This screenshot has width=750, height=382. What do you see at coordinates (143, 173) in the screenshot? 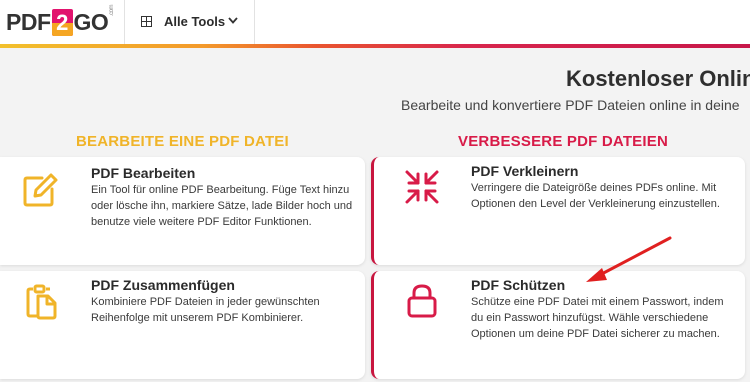
I see `tool-card-title: PDF Bearbeiten` at bounding box center [143, 173].